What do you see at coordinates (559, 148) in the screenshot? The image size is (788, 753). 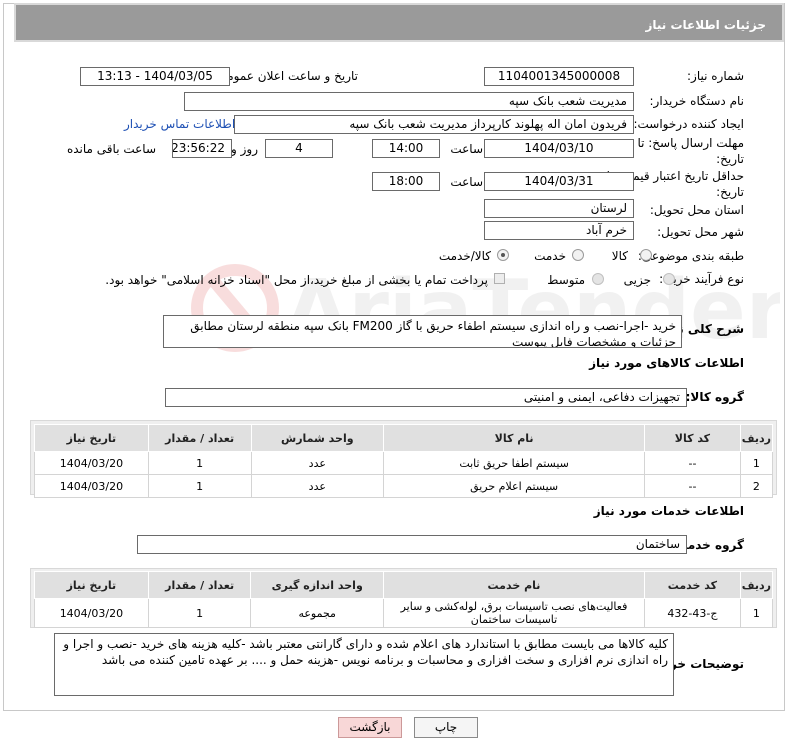 I see `deadline-date-field: 1404/03/10` at bounding box center [559, 148].